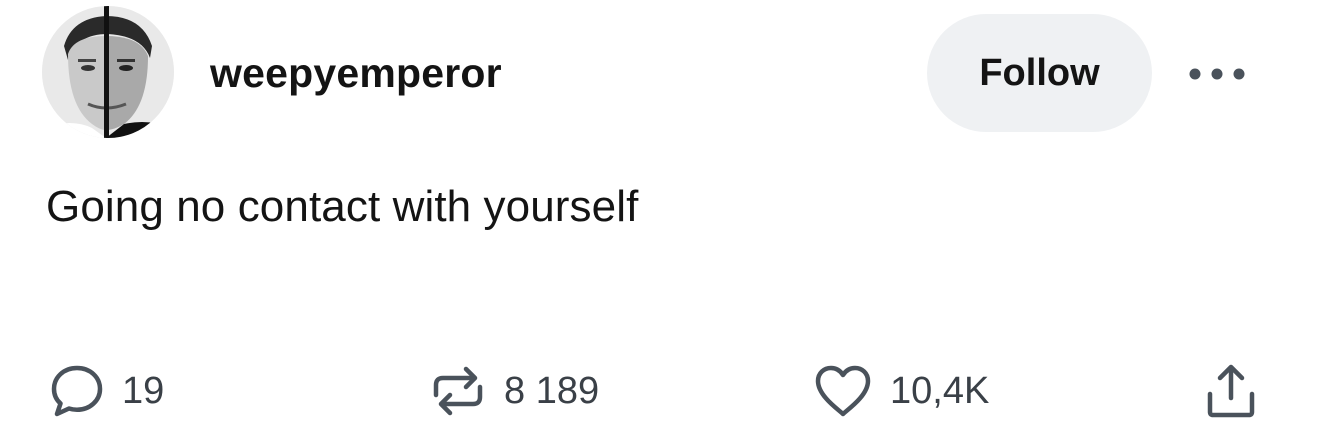 Image resolution: width=1319 pixels, height=439 pixels. I want to click on avatar, so click(108, 72).